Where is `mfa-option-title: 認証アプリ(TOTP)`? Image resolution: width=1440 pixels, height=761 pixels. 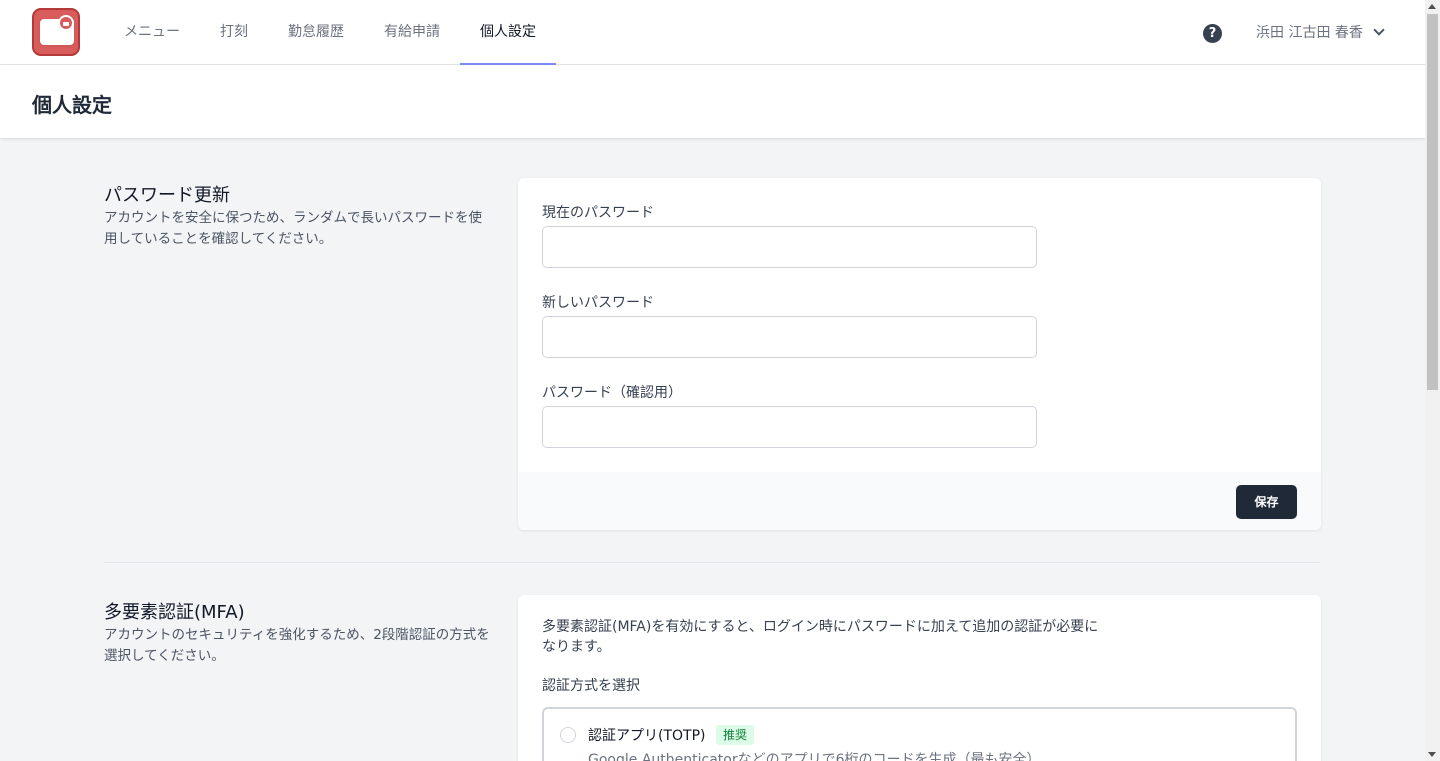 mfa-option-title: 認証アプリ(TOTP) is located at coordinates (647, 736).